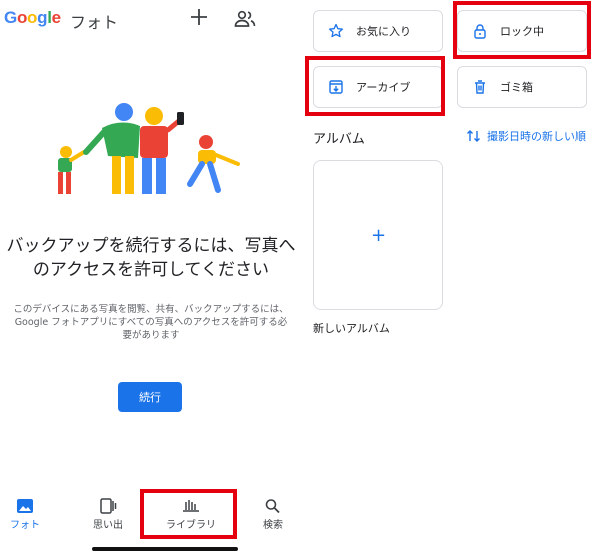 The image size is (600, 557). I want to click on nav-photos-label: フォト, so click(25, 525).